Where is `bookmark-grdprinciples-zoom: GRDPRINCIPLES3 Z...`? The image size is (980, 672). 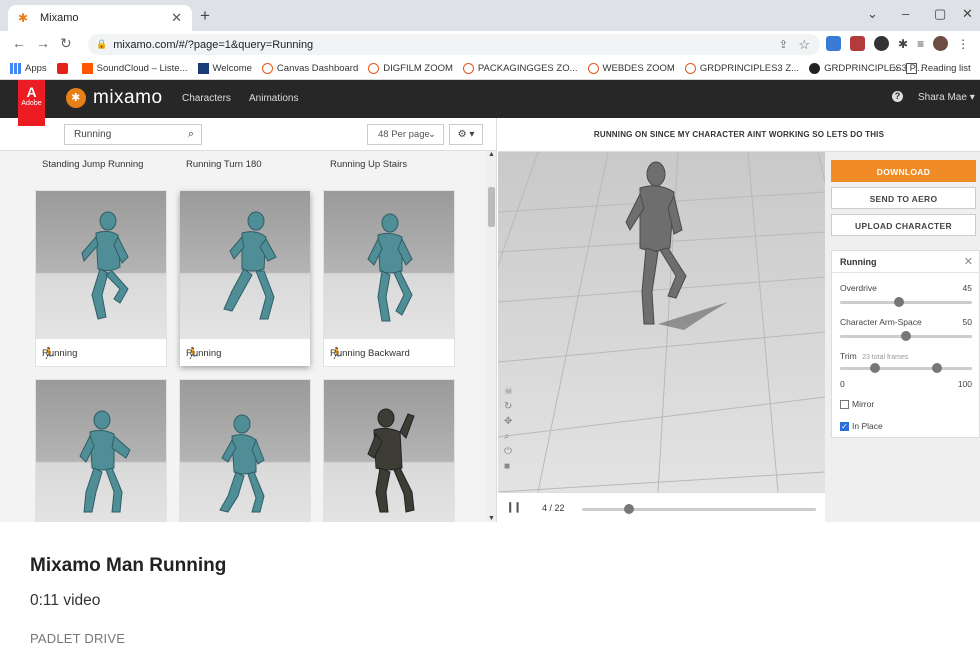 bookmark-grdprinciples-zoom: GRDPRINCIPLES3 Z... is located at coordinates (741, 68).